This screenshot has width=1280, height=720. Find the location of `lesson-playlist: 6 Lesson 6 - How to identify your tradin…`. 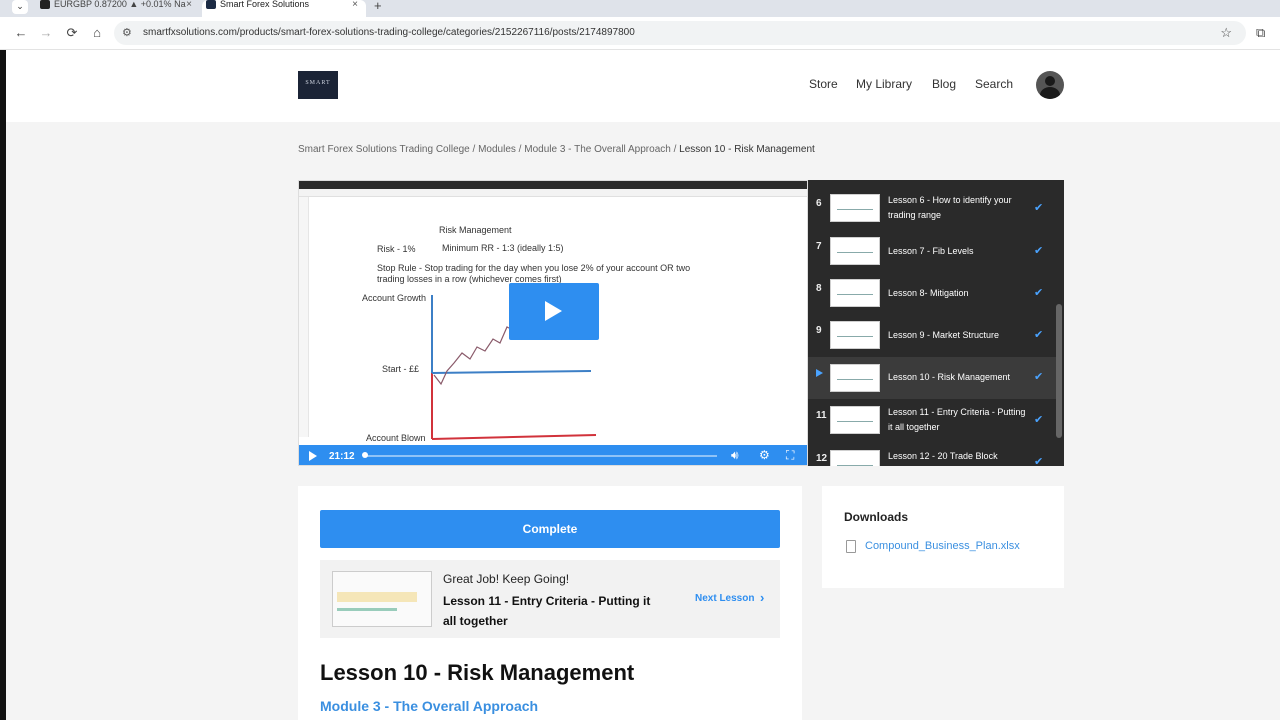

lesson-playlist: 6 Lesson 6 - How to identify your tradin… is located at coordinates (936, 323).